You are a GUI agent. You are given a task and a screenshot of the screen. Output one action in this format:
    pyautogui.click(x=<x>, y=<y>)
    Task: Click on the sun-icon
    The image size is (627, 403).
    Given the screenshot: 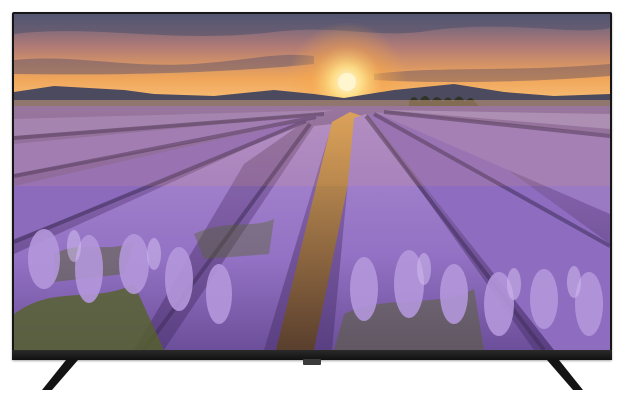 What is the action you would take?
    pyautogui.click(x=347, y=82)
    